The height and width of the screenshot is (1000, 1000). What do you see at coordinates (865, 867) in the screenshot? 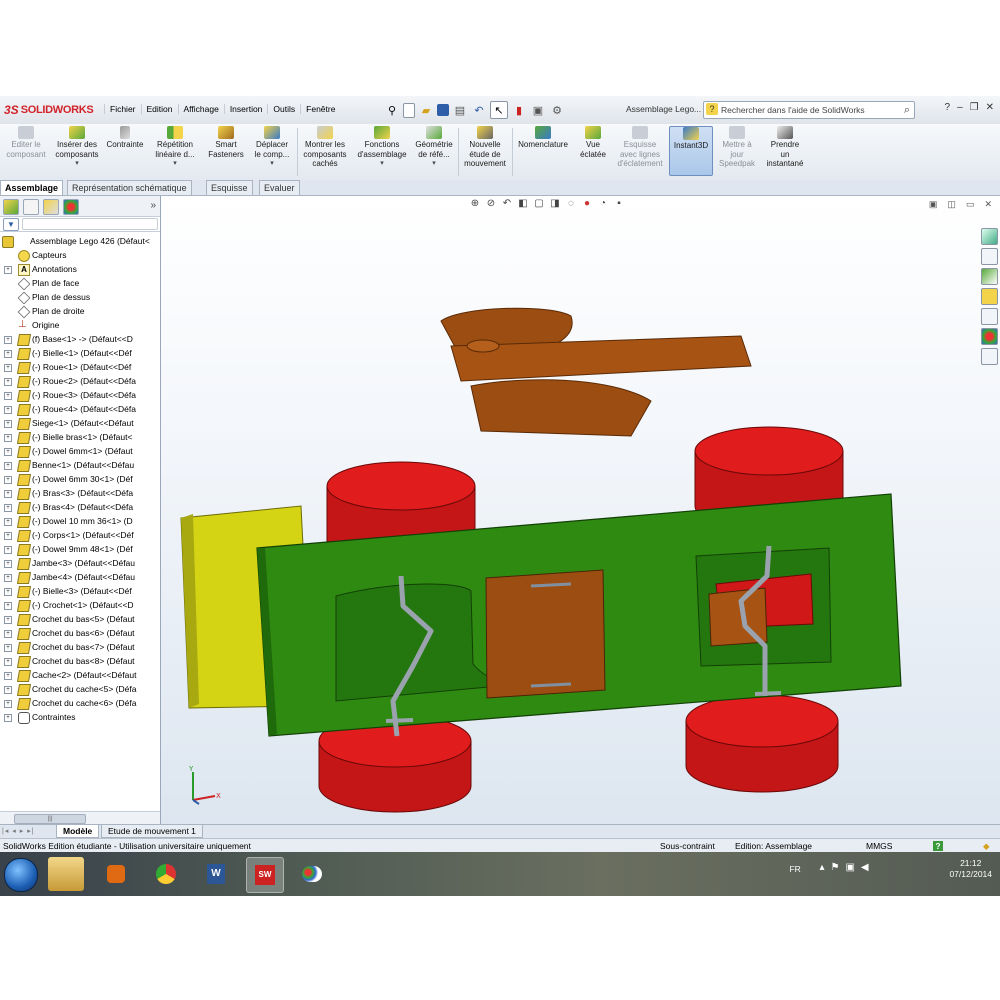
I see `volume-icon: ◀` at bounding box center [865, 867].